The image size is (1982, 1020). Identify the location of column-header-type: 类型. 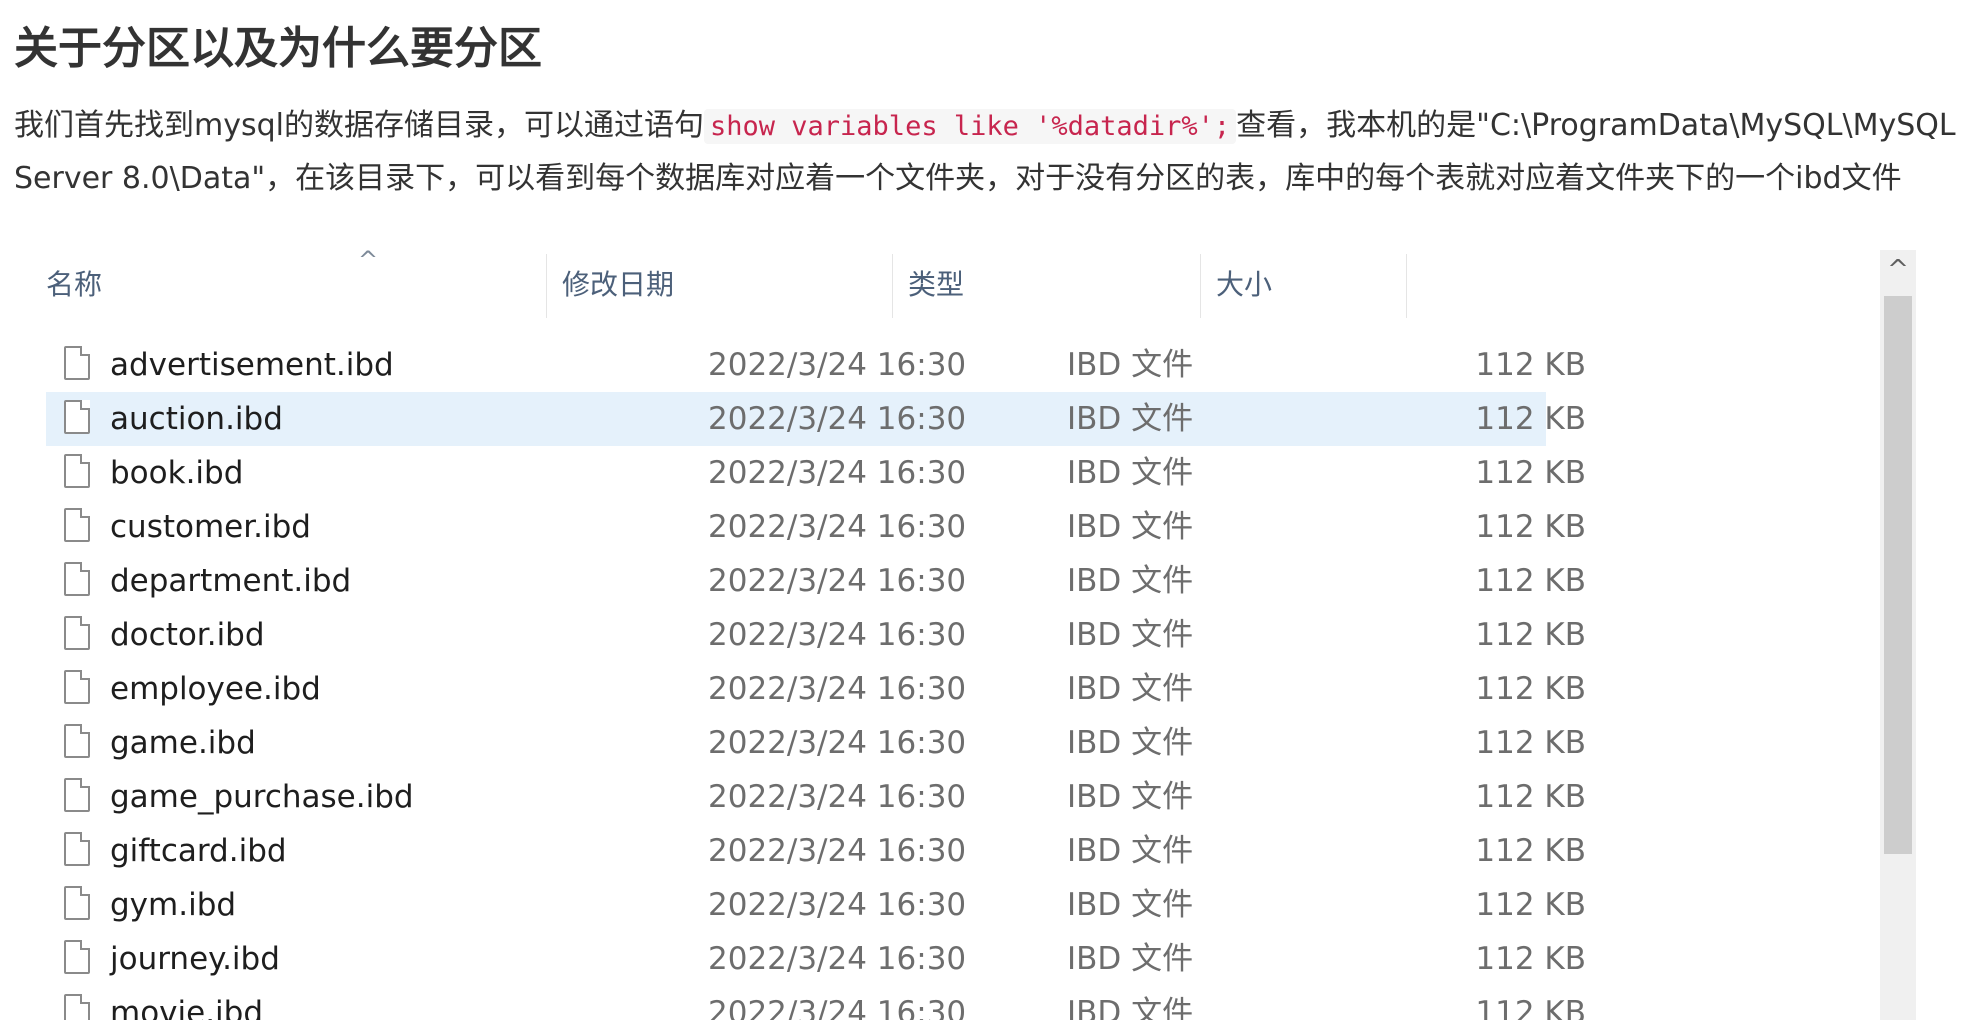
(1054, 283).